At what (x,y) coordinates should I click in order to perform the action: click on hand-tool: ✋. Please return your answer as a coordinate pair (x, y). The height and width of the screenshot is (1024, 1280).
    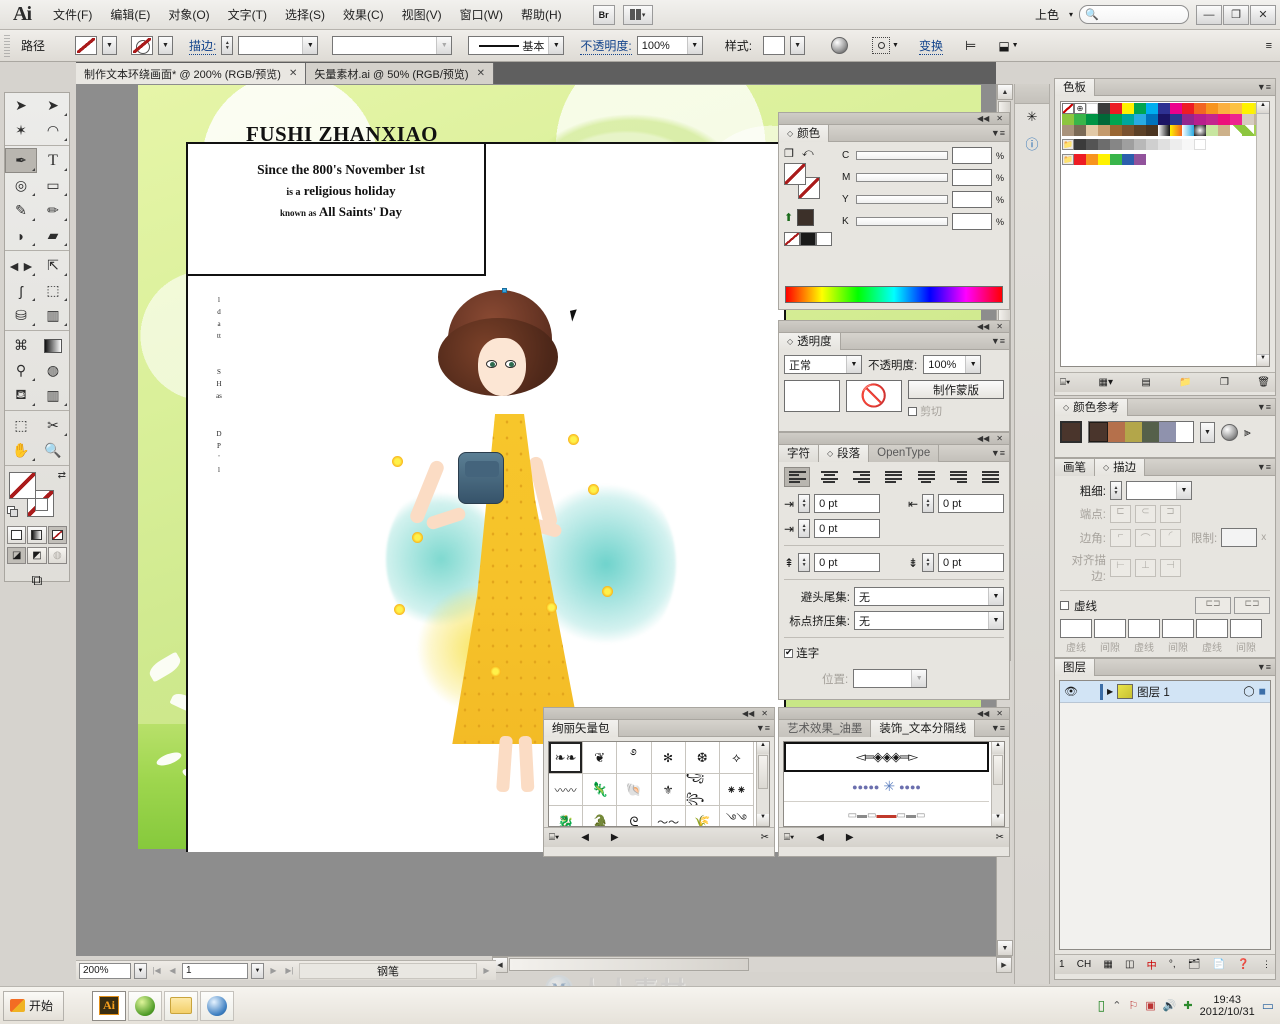
    Looking at the image, I should click on (21, 450).